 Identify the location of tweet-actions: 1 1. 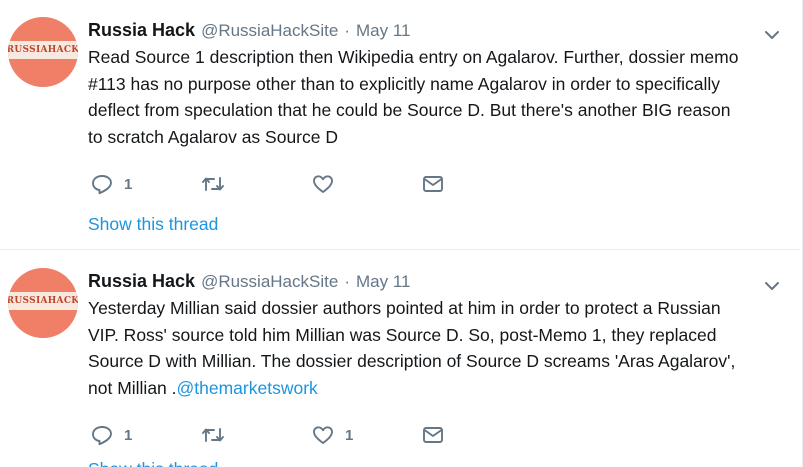
(338, 435).